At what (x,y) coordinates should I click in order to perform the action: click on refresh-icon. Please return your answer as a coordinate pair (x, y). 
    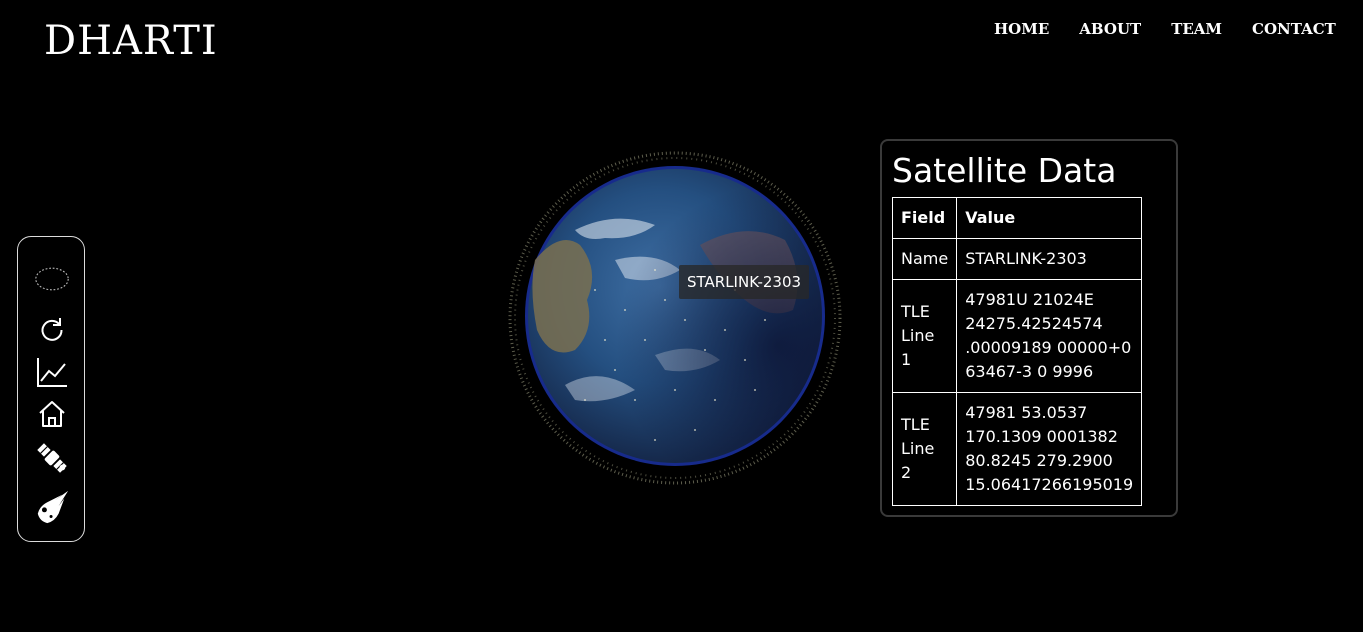
    Looking at the image, I should click on (52, 329).